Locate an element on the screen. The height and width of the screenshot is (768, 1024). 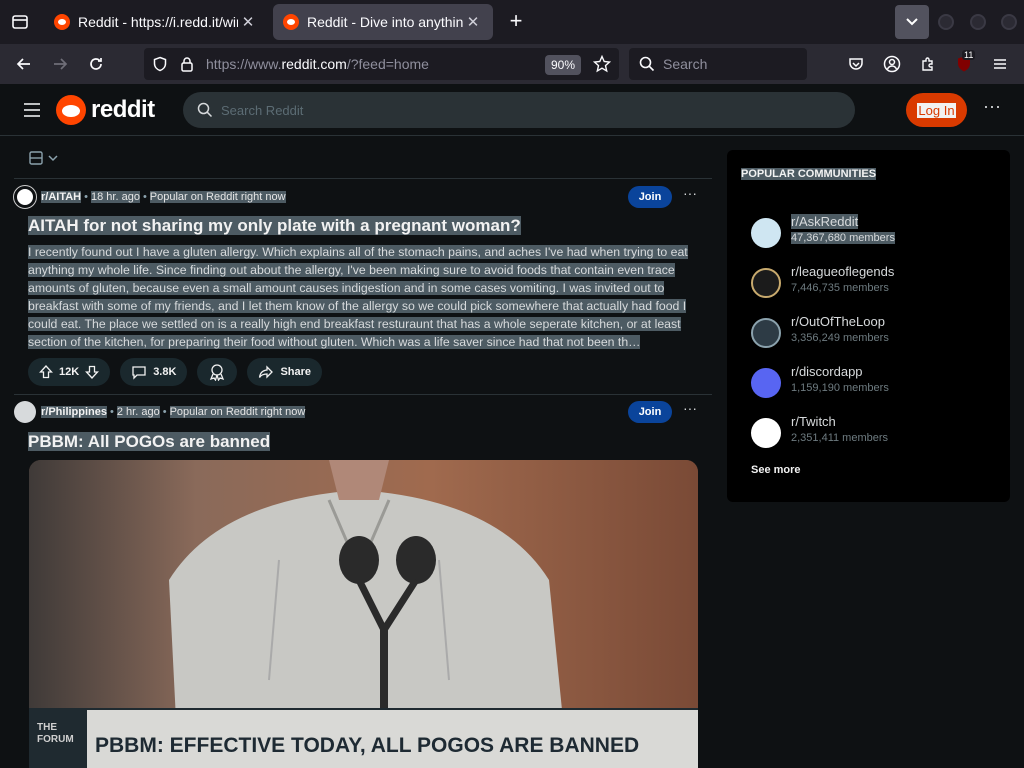
reddit-wordmark: reddit is located at coordinates (123, 109).